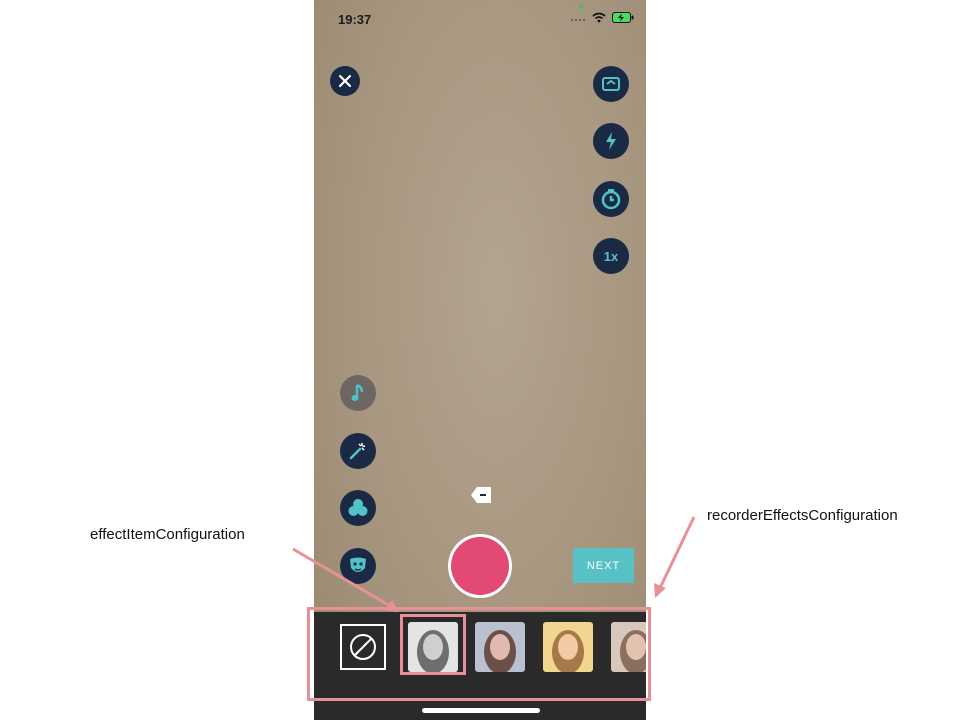 The width and height of the screenshot is (960, 720). What do you see at coordinates (802, 515) in the screenshot?
I see `recorder-effects-annotation: recorderEffectsConfiguration` at bounding box center [802, 515].